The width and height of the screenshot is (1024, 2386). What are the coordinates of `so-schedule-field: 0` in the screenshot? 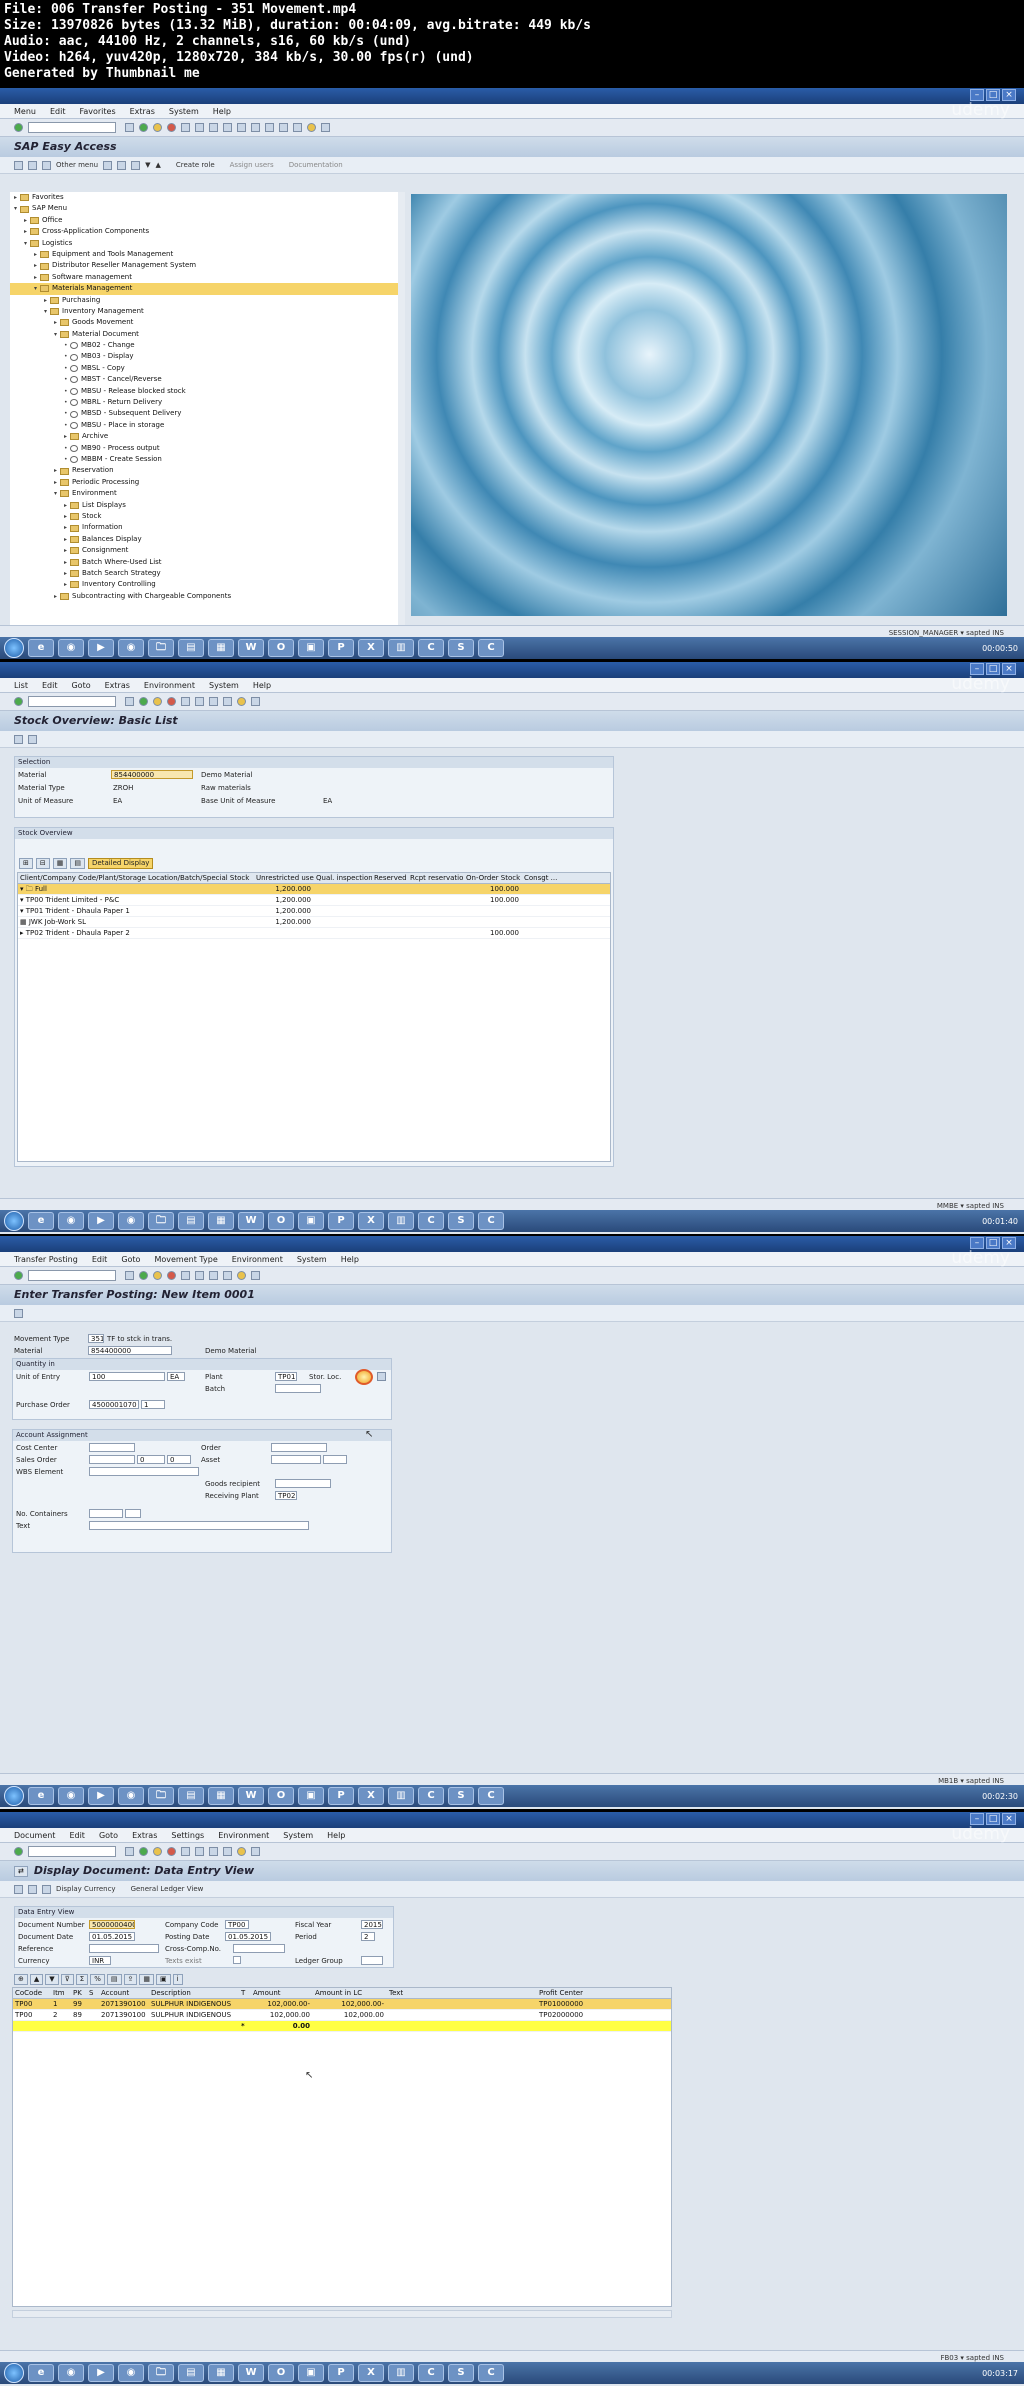 It's located at (179, 1459).